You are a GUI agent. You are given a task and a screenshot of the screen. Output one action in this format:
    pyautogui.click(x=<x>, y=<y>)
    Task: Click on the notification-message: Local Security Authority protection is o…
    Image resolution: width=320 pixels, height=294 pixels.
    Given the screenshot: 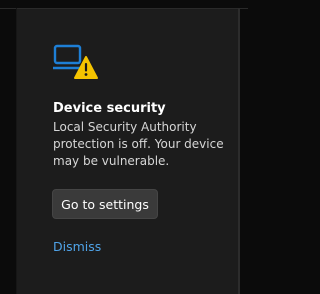 What is the action you would take?
    pyautogui.click(x=138, y=144)
    